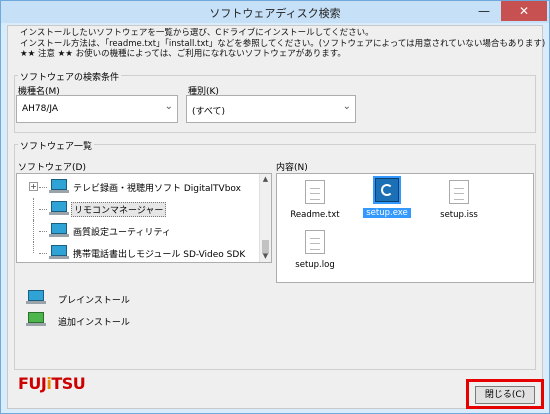 Image resolution: width=550 pixels, height=414 pixels. I want to click on additional-pc-icon, so click(36, 319).